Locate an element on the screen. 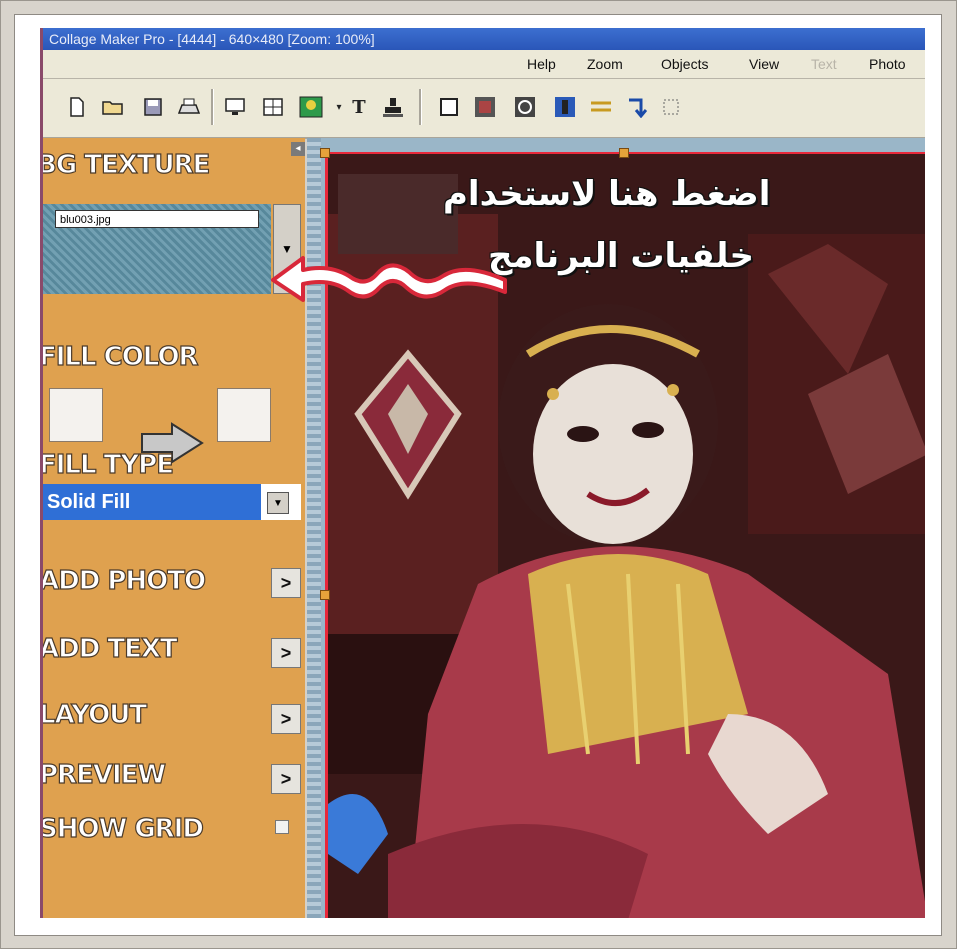  fill-type-select: Solid Fill ▼ is located at coordinates (172, 502).